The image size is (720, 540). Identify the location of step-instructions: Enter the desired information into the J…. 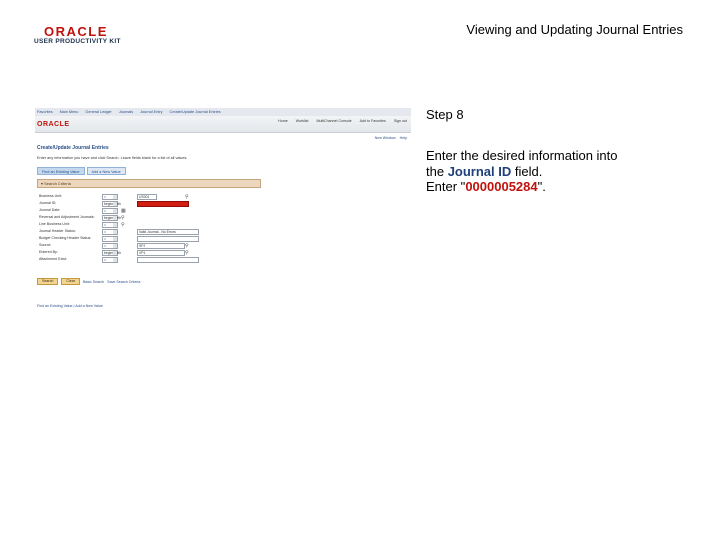
(546, 171).